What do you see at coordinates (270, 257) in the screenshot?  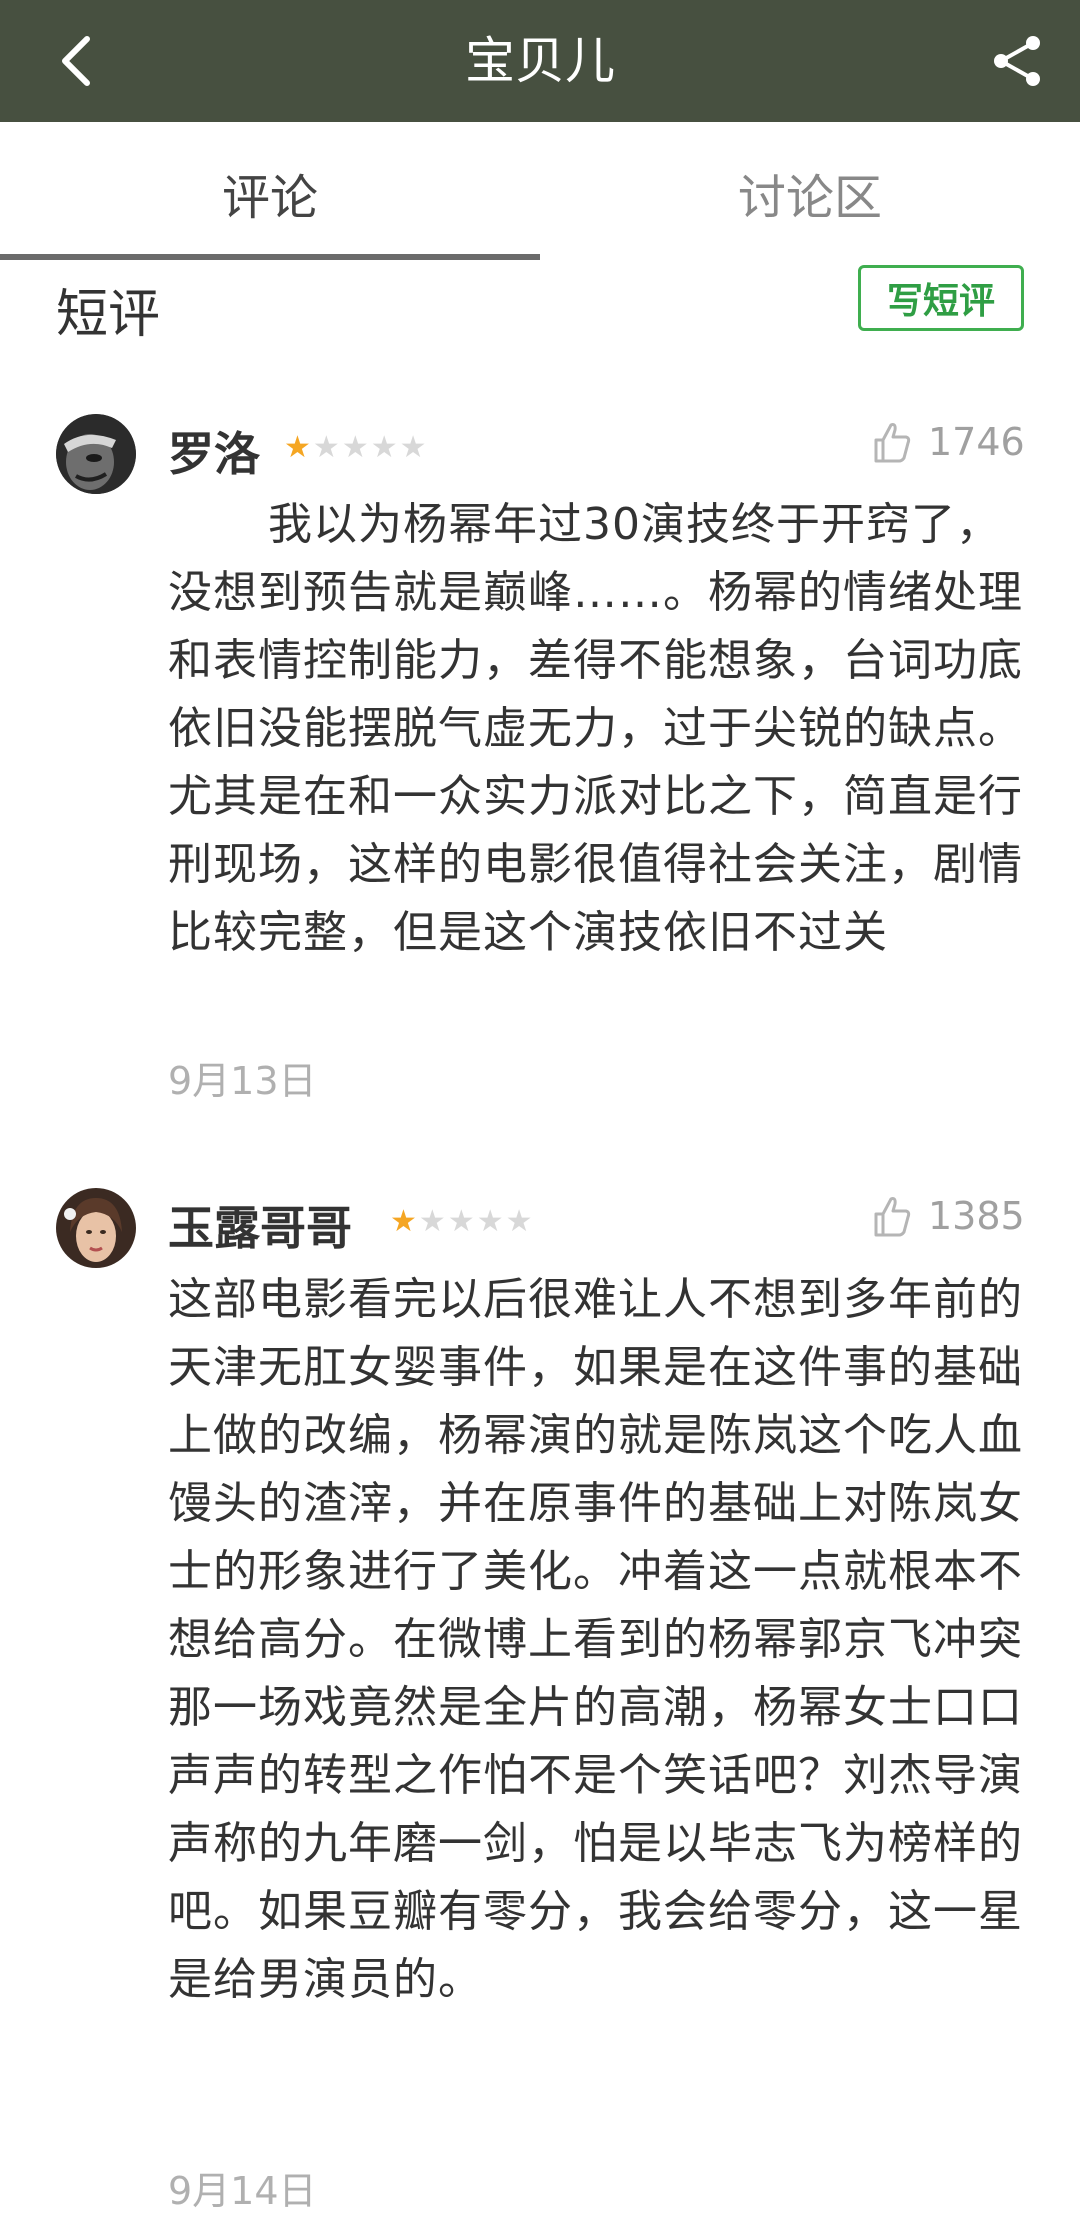 I see `active-tab-indicator` at bounding box center [270, 257].